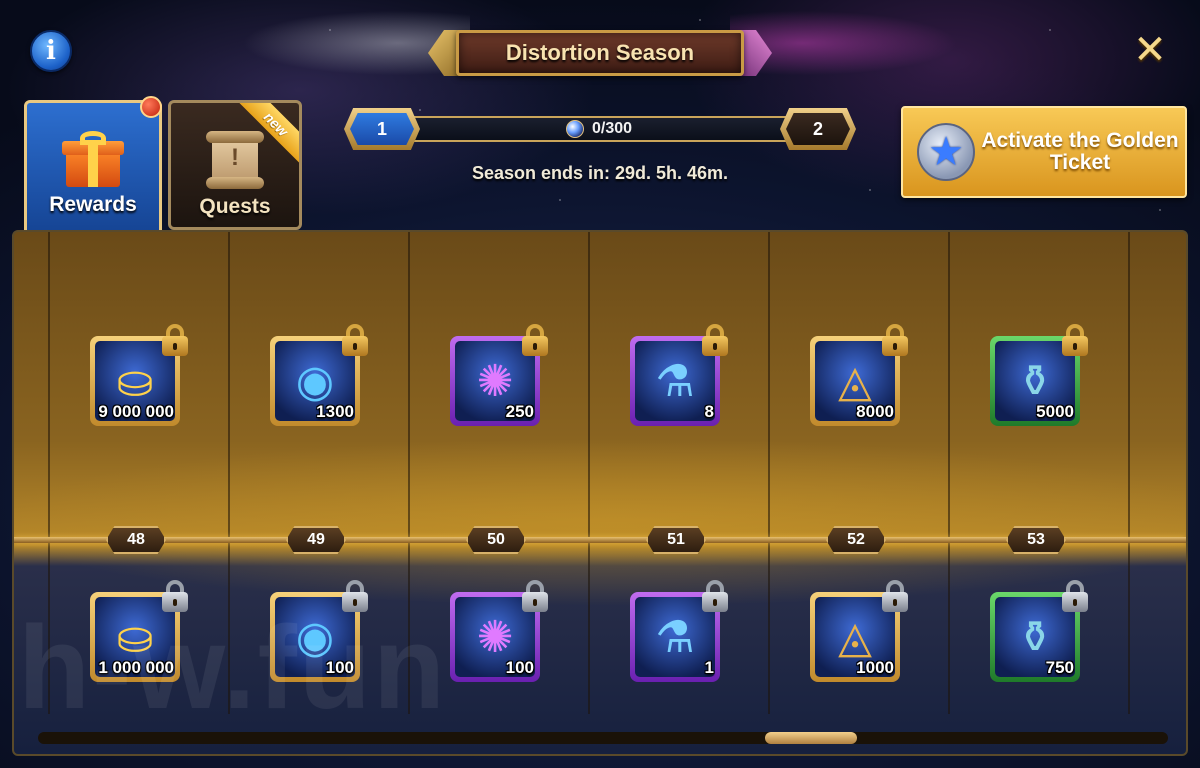  Describe the element at coordinates (612, 128) in the screenshot. I see `progress-value: 0/300` at that location.